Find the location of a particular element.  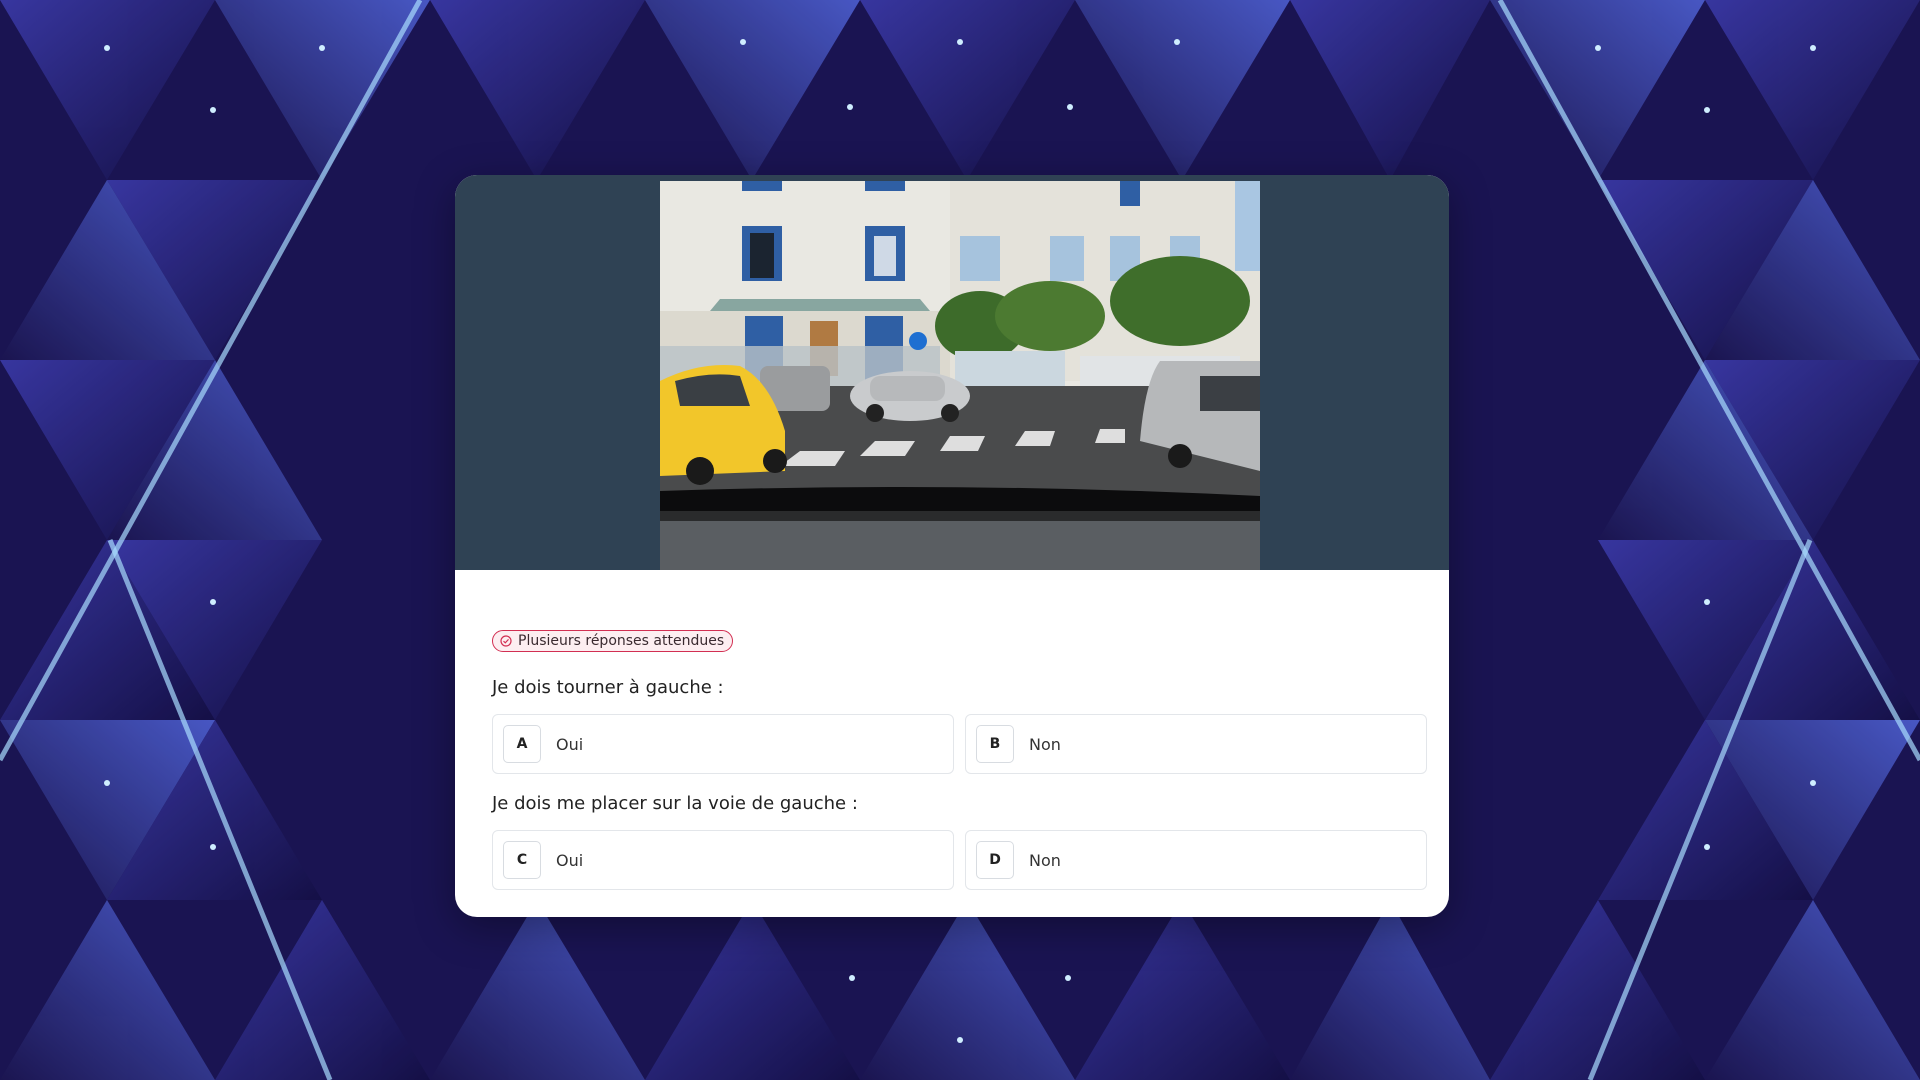

answer-option-c: C Oui is located at coordinates (723, 860).